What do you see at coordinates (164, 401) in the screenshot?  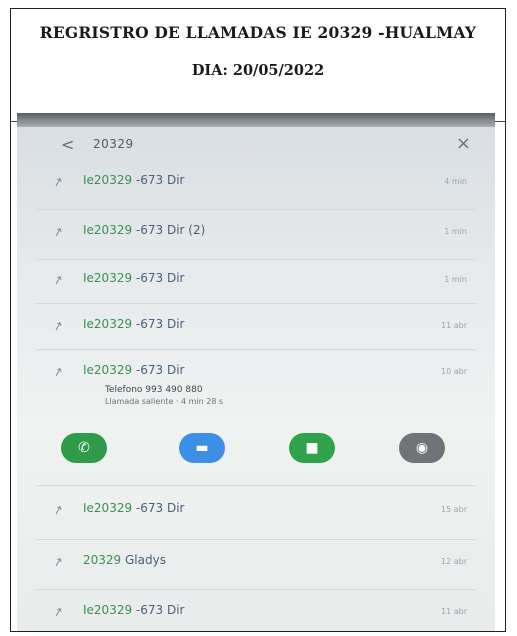 I see `call-duration: Llamada saliente · 4 min 28 s` at bounding box center [164, 401].